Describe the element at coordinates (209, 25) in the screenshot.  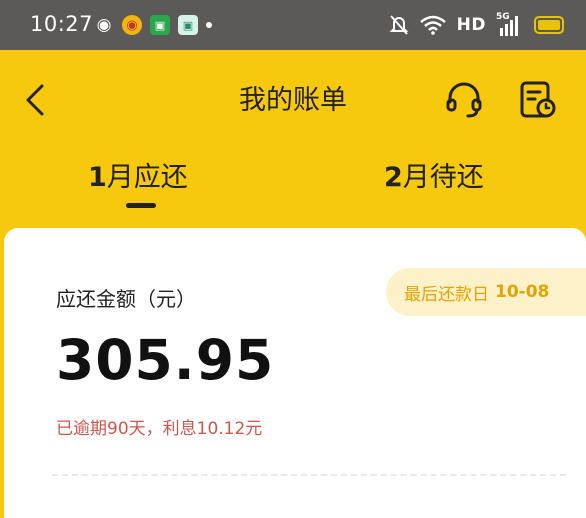
I see `notification-dot` at that location.